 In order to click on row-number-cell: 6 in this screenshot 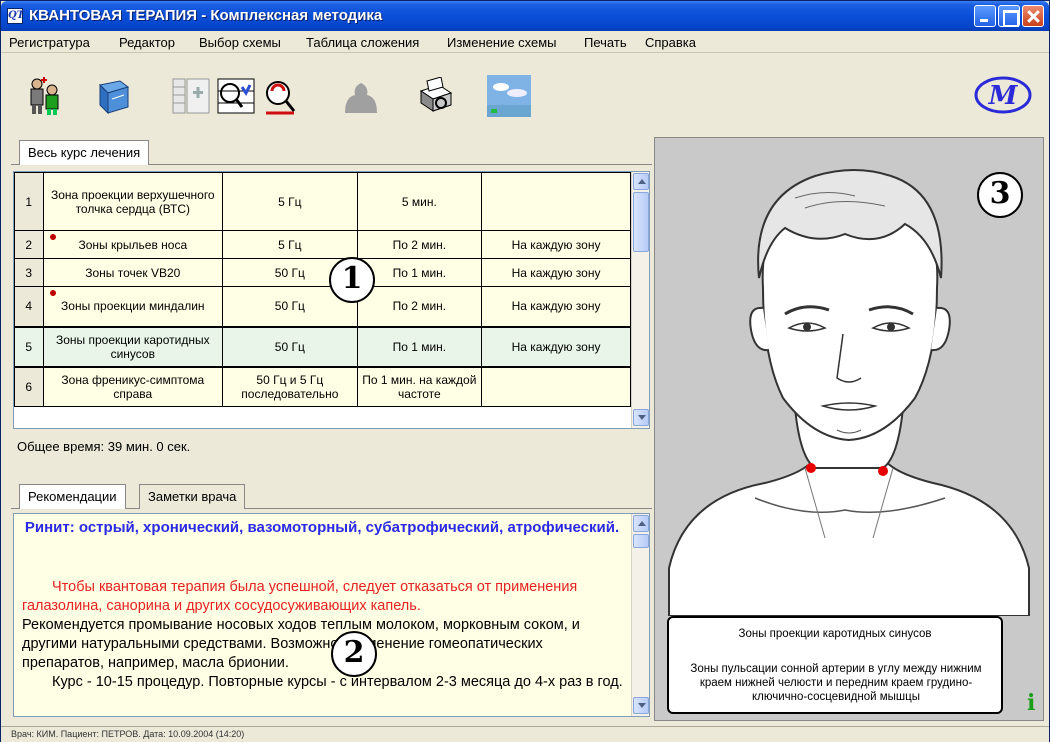, I will do `click(29, 386)`.